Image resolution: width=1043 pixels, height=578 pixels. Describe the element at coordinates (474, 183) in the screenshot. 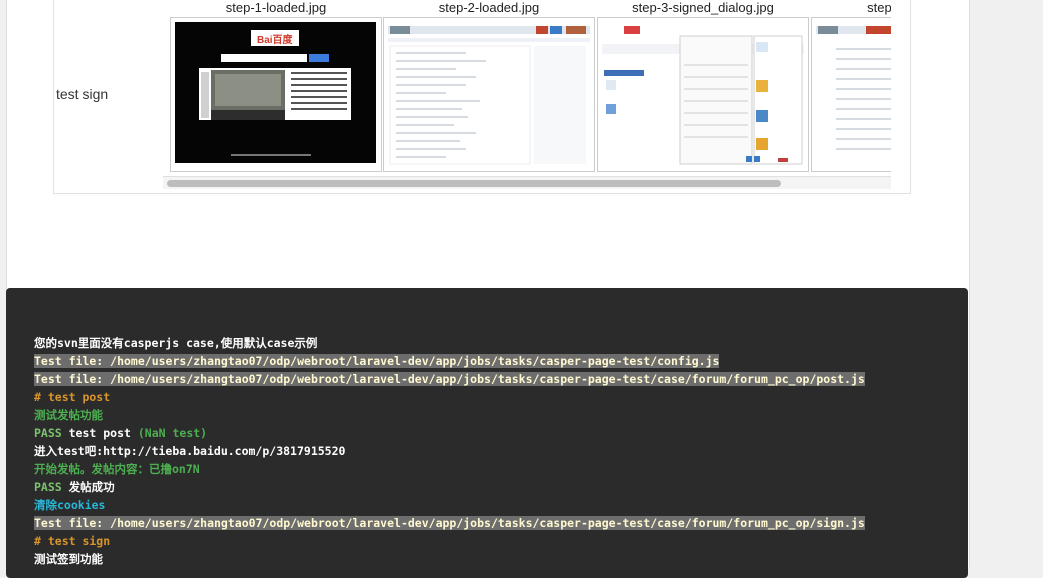

I see `scrollbar-thumb` at that location.